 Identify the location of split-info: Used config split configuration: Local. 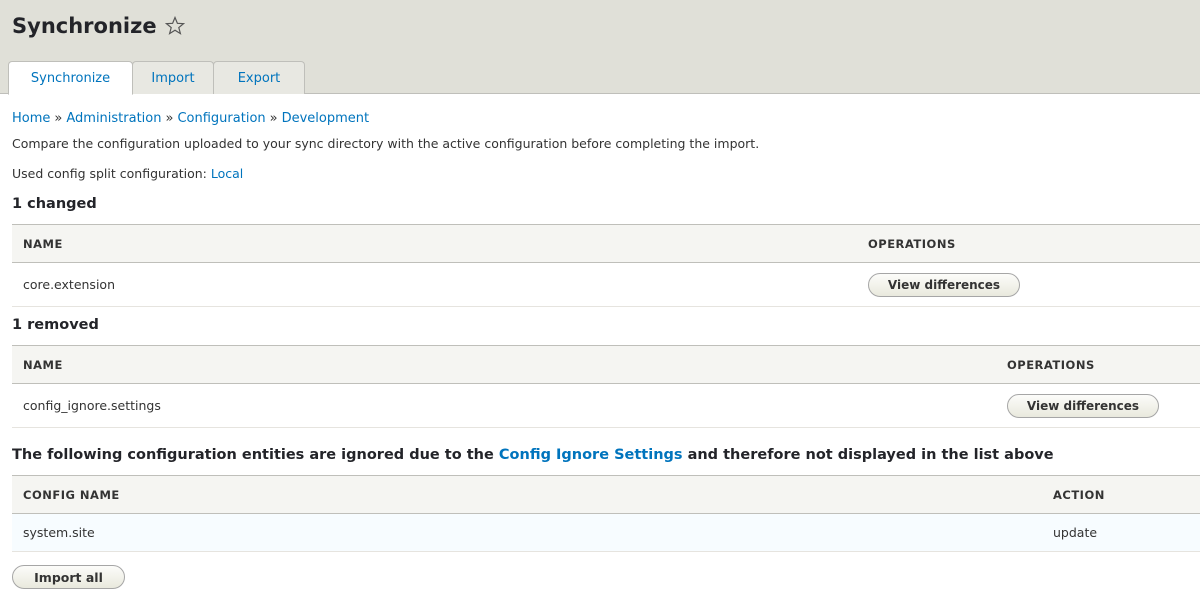
(127, 173).